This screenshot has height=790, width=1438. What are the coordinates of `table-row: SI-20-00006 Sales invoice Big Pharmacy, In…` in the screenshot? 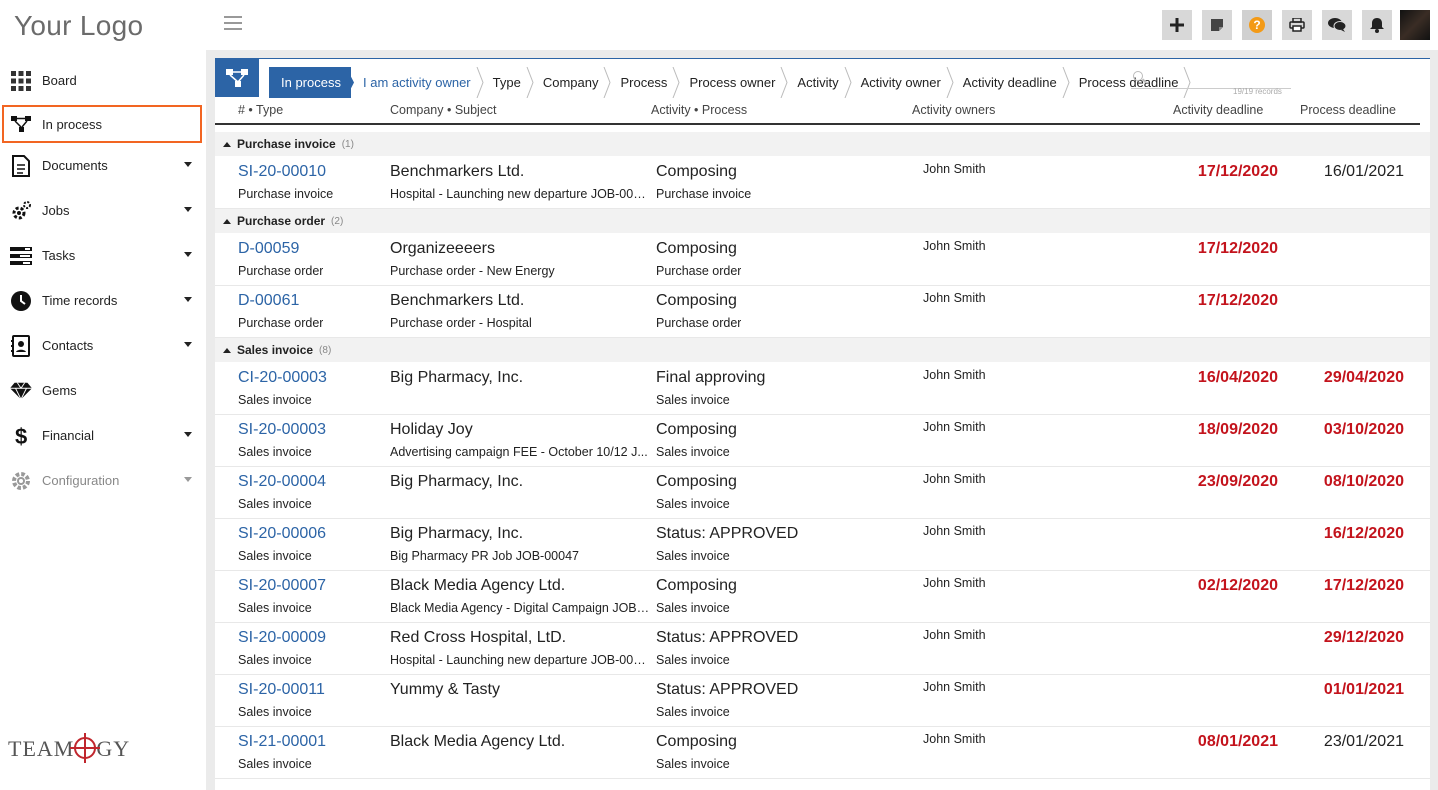 It's located at (822, 545).